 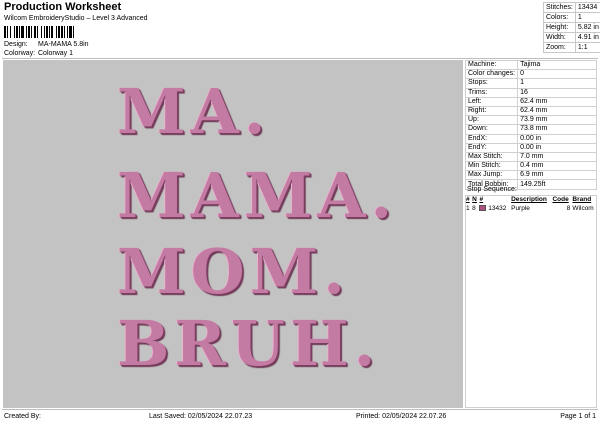 I want to click on spec-label: Left:, so click(x=491, y=101).